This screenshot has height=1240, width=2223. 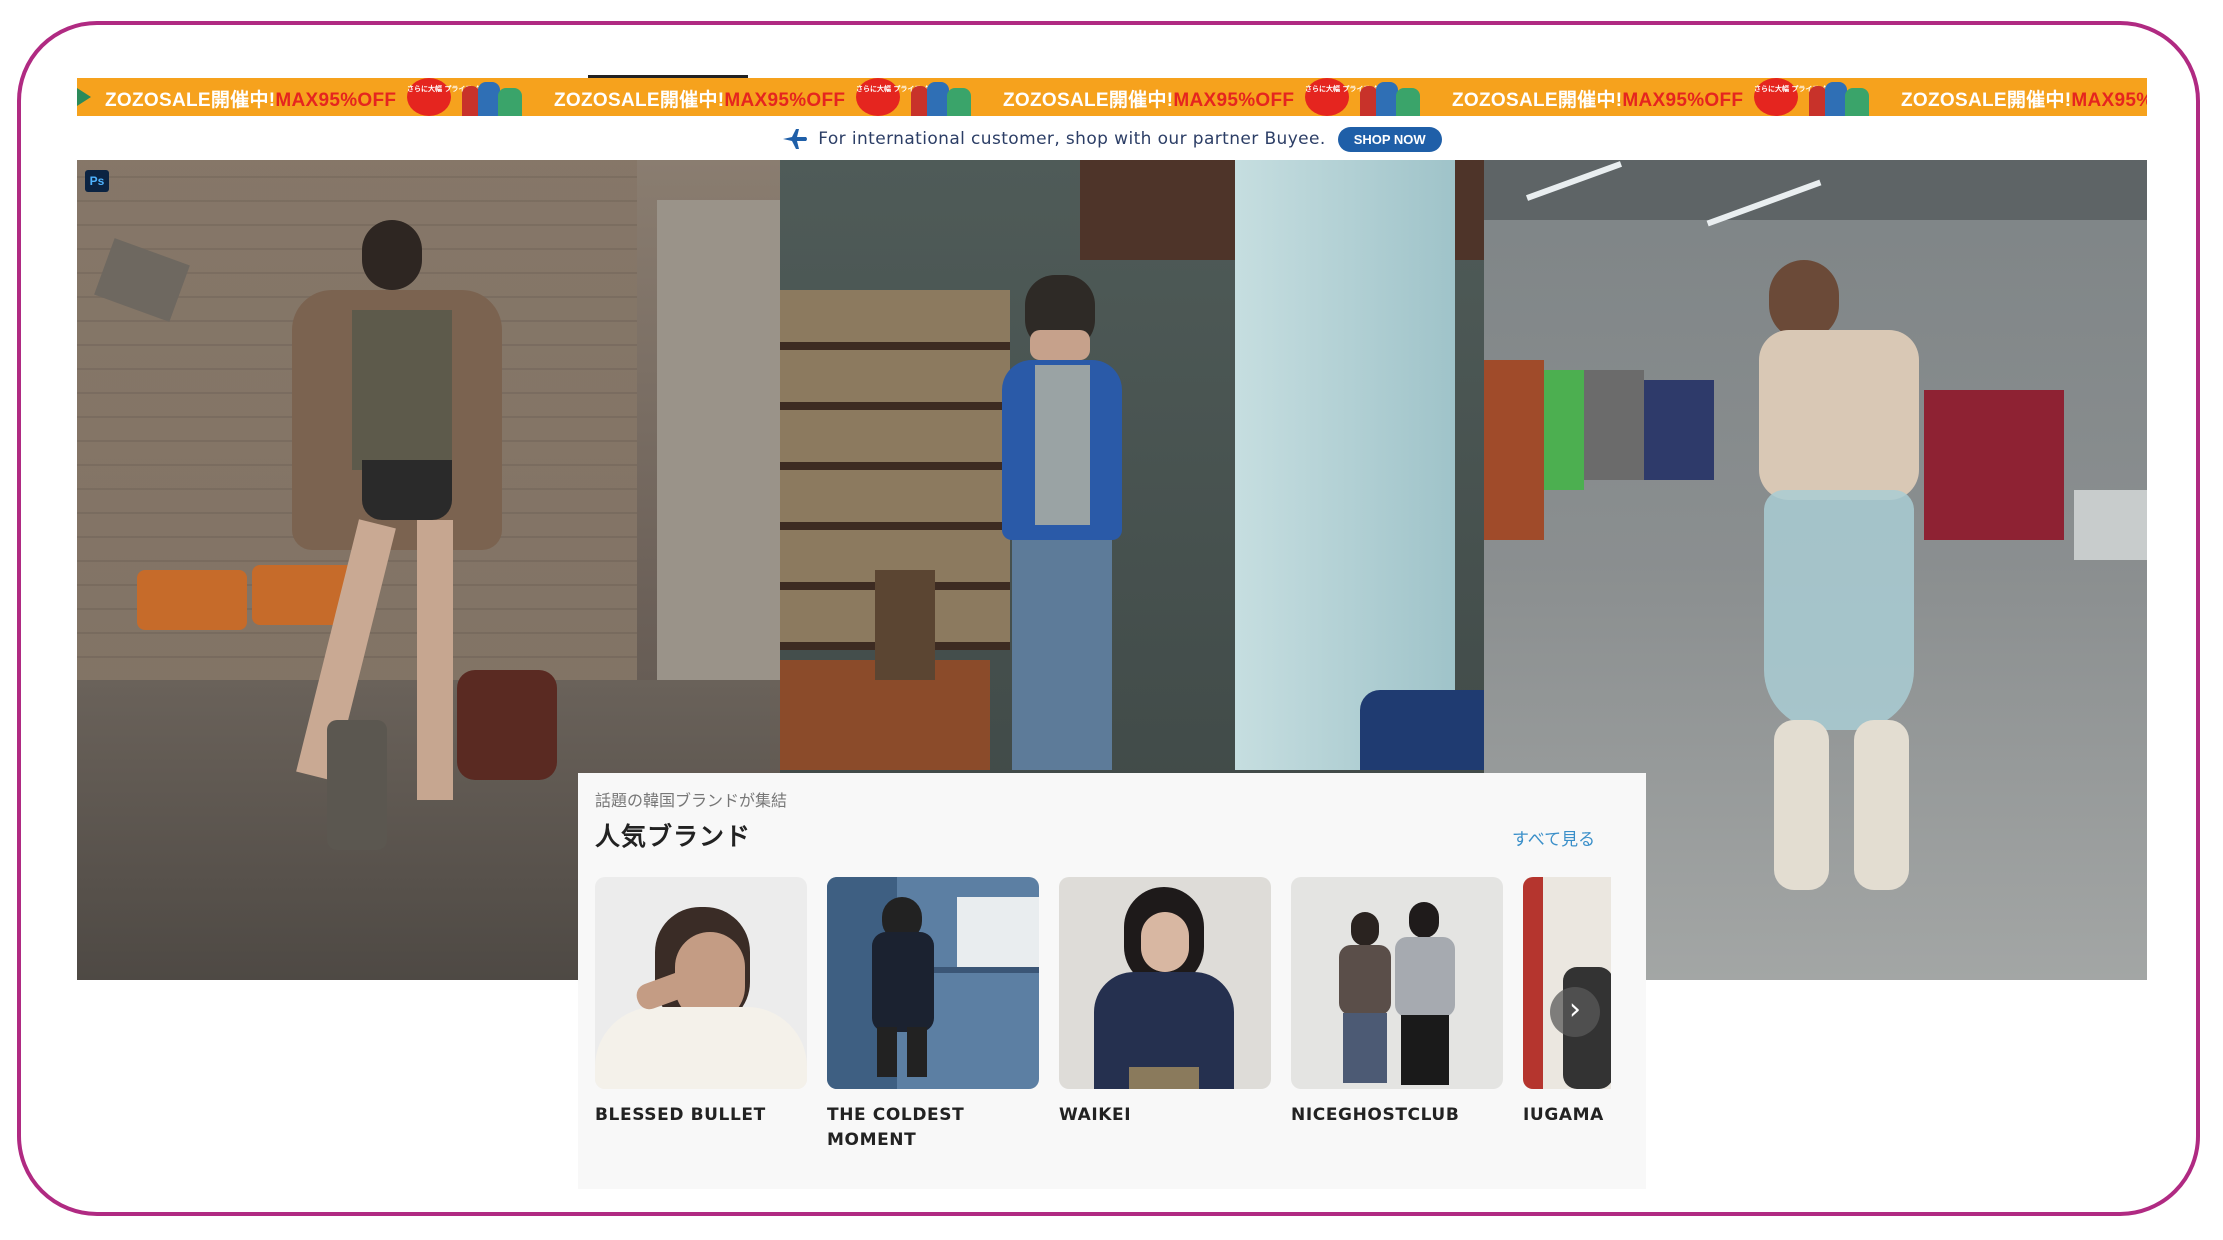 What do you see at coordinates (691, 800) in the screenshot?
I see `brands-subtitle: 話題の韓国ブランドが集結` at bounding box center [691, 800].